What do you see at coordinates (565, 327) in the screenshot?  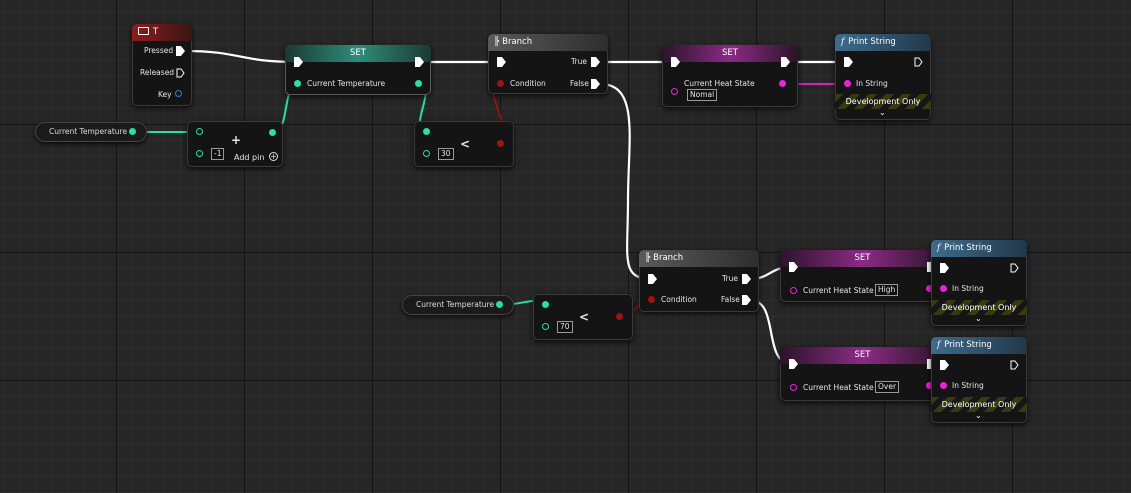 I see `less-value-field: 70` at bounding box center [565, 327].